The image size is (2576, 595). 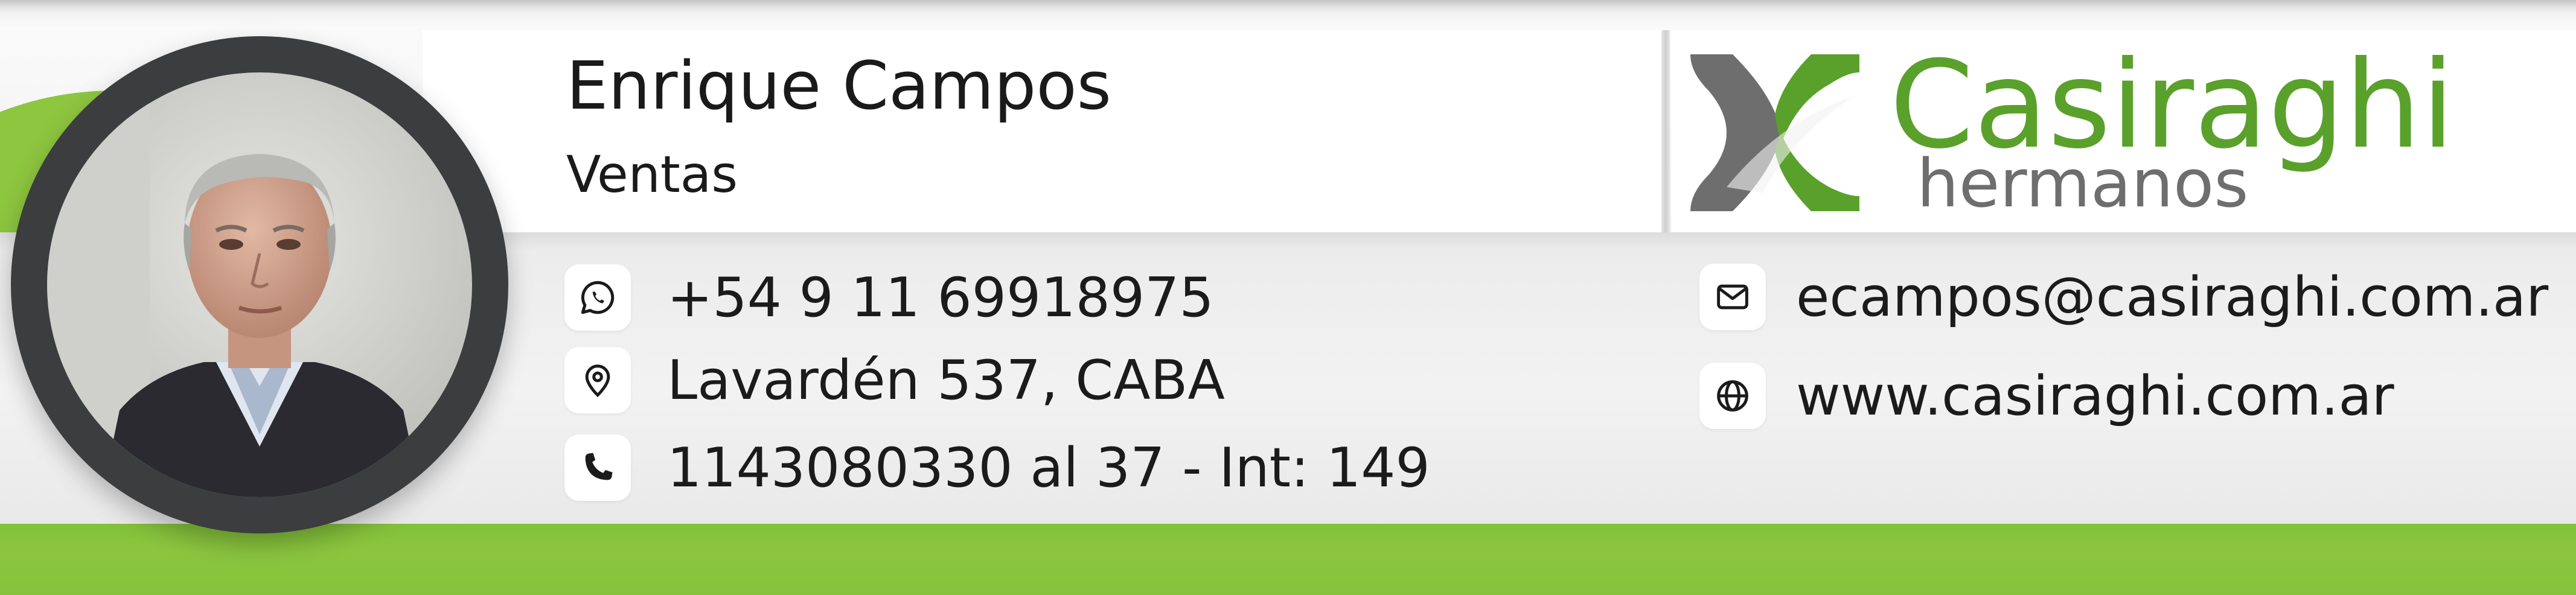 I want to click on address-text: Lavardén 537, CABA, so click(x=946, y=380).